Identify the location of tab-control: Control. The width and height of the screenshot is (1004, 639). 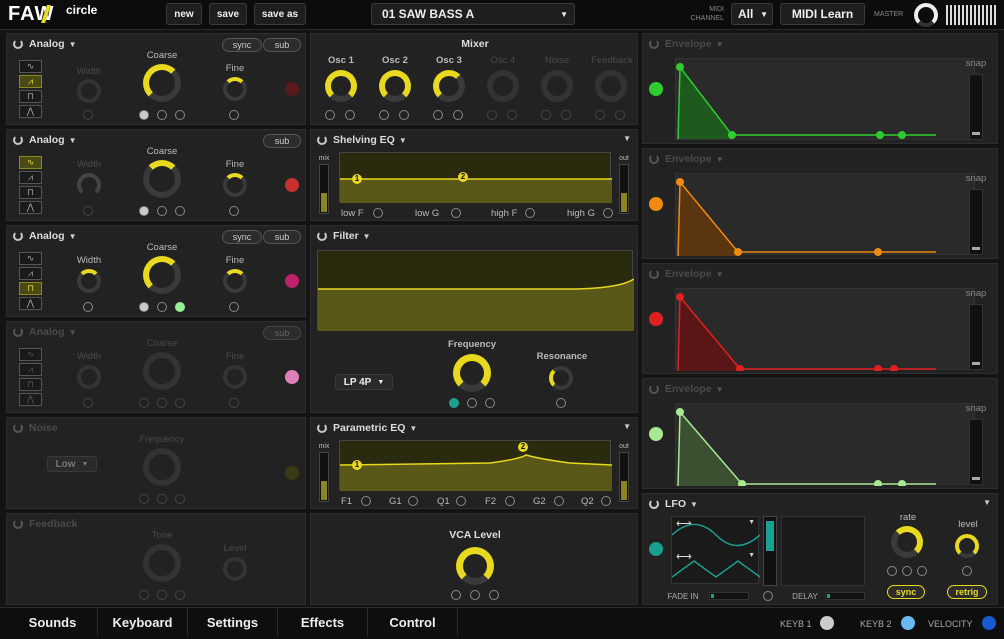
(413, 622).